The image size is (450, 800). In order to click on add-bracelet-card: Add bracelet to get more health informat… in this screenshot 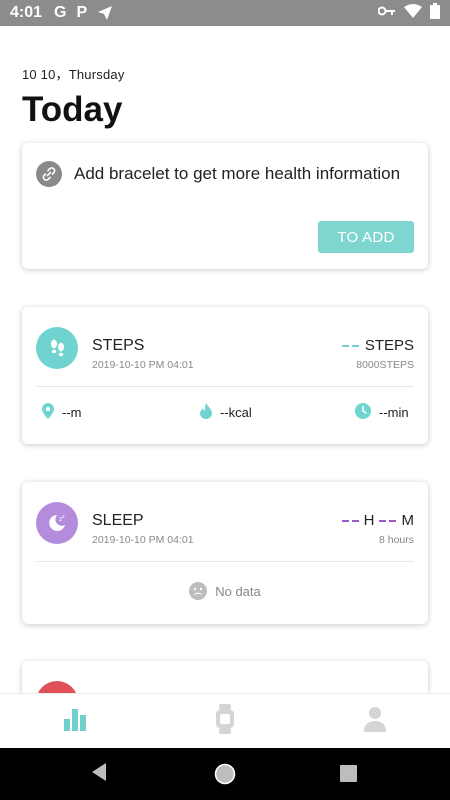, I will do `click(225, 206)`.